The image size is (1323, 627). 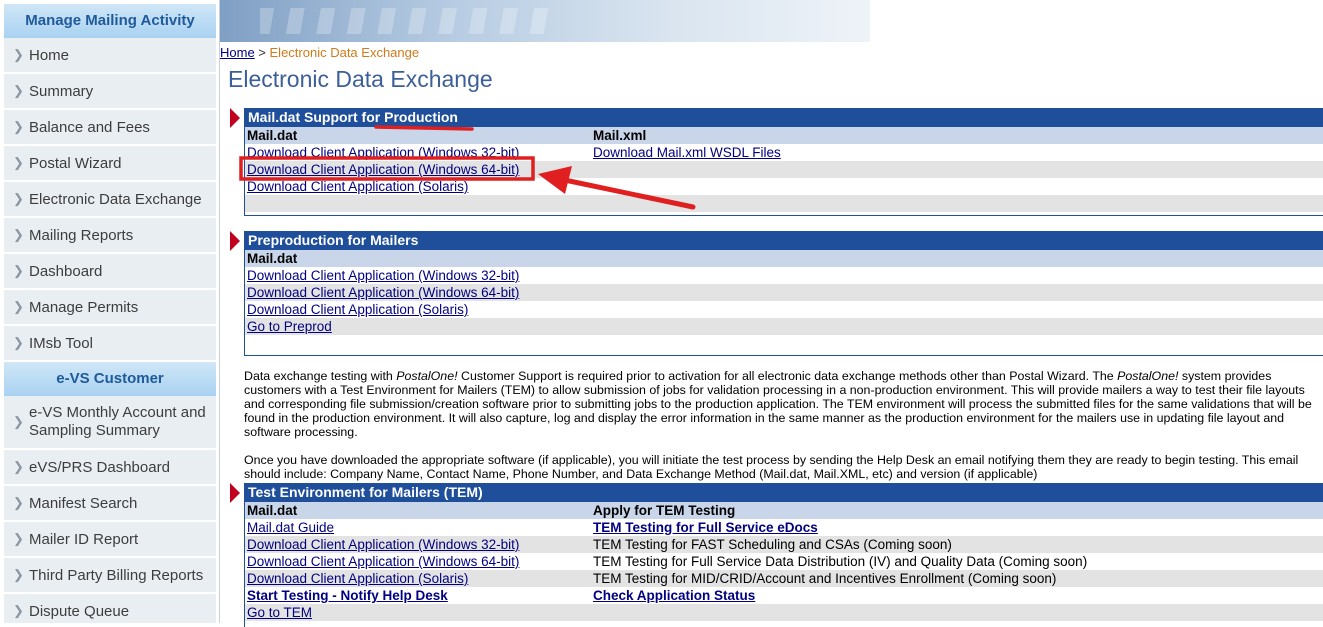 I want to click on breadcrumb-current: Electronic Data Exchange, so click(x=344, y=52).